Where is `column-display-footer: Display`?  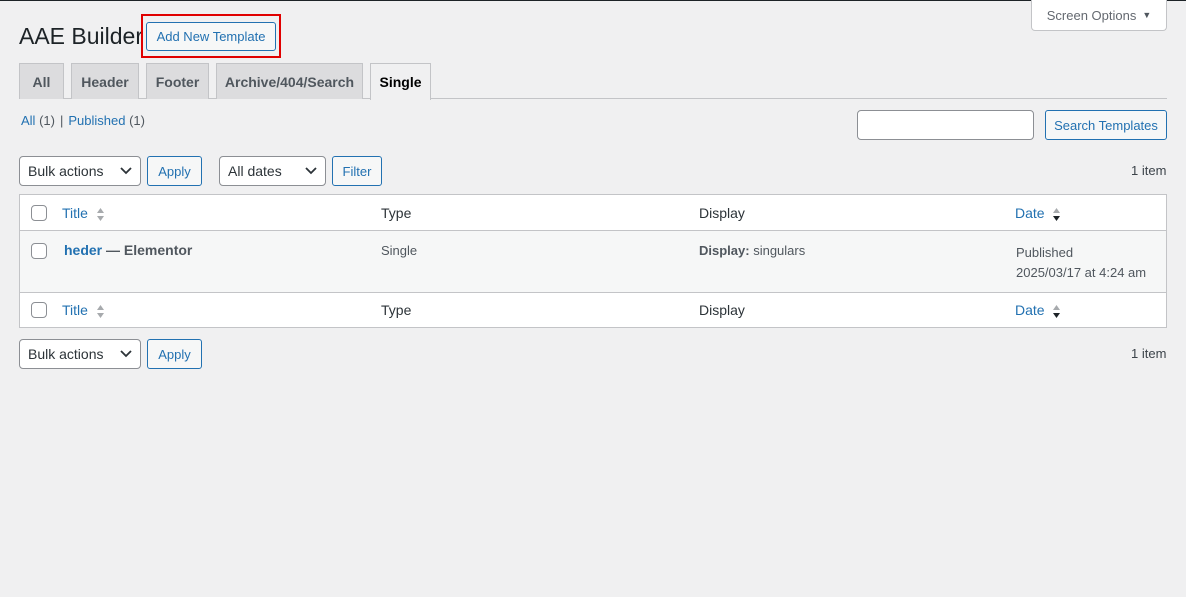
column-display-footer: Display is located at coordinates (722, 310).